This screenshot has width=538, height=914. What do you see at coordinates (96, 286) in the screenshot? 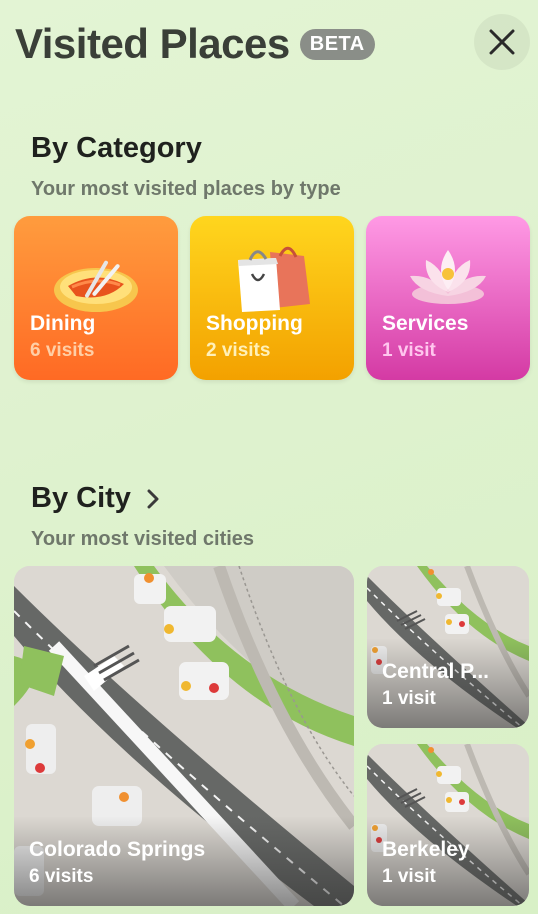
I see `dining-plate-icon` at bounding box center [96, 286].